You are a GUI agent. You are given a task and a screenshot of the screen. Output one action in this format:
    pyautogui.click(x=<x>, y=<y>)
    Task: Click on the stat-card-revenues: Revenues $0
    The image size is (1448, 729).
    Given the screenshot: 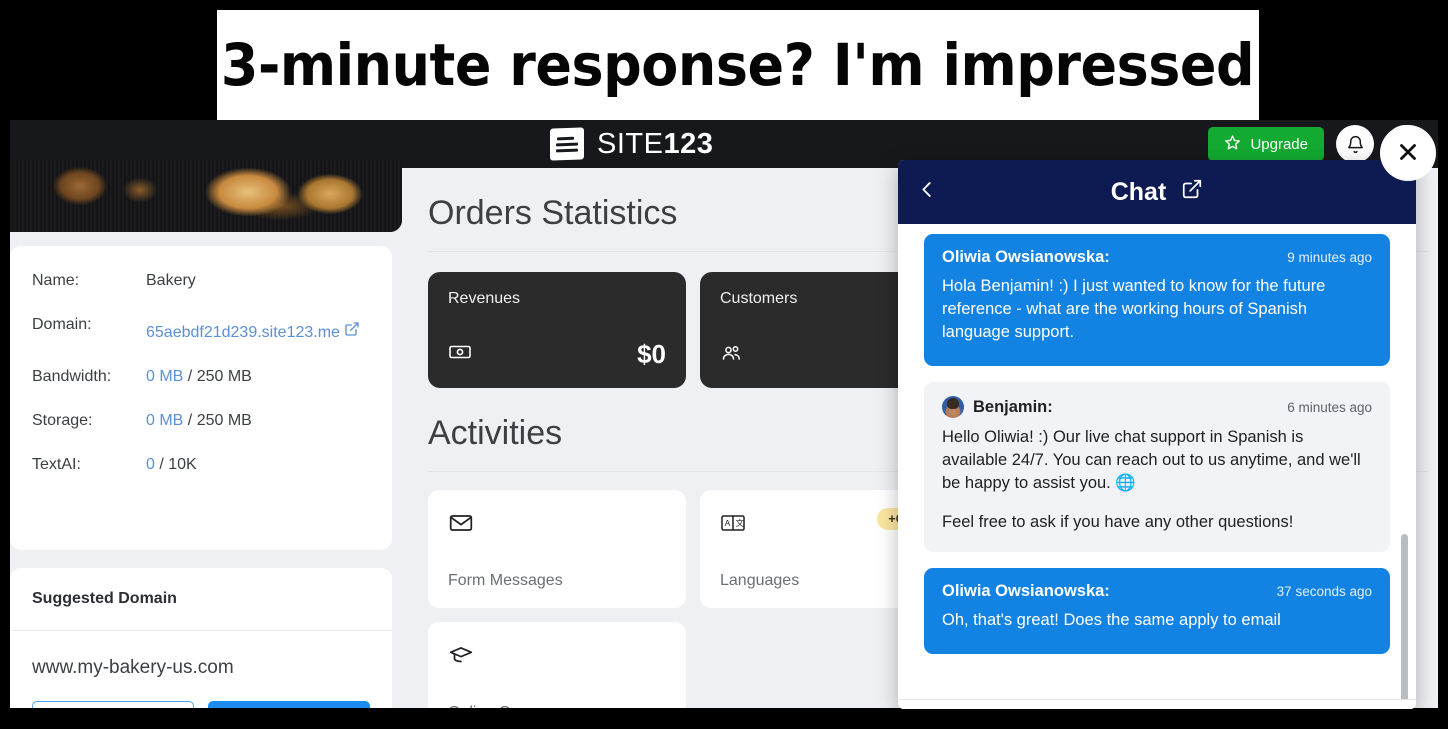 What is the action you would take?
    pyautogui.click(x=557, y=330)
    